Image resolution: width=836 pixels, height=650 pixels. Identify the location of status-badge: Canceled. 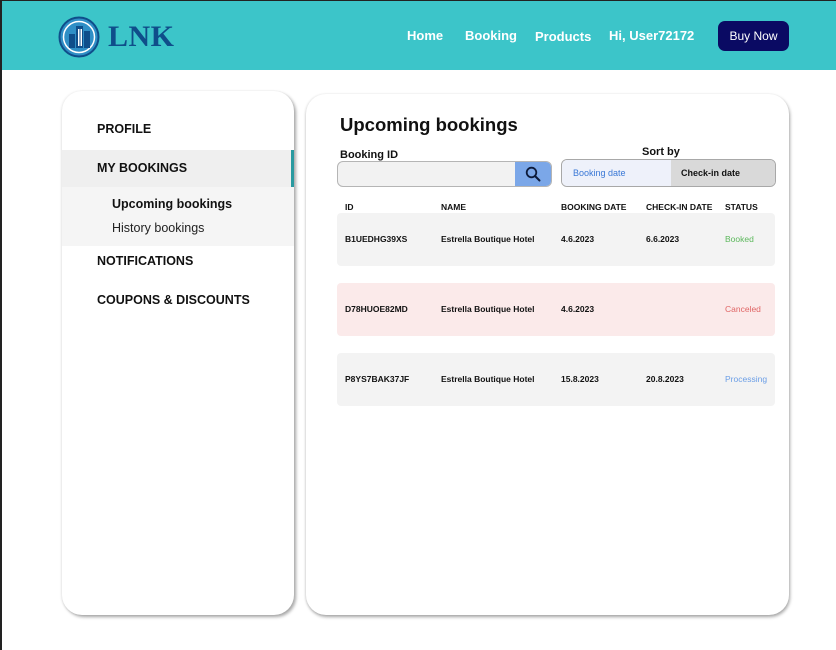
(743, 309).